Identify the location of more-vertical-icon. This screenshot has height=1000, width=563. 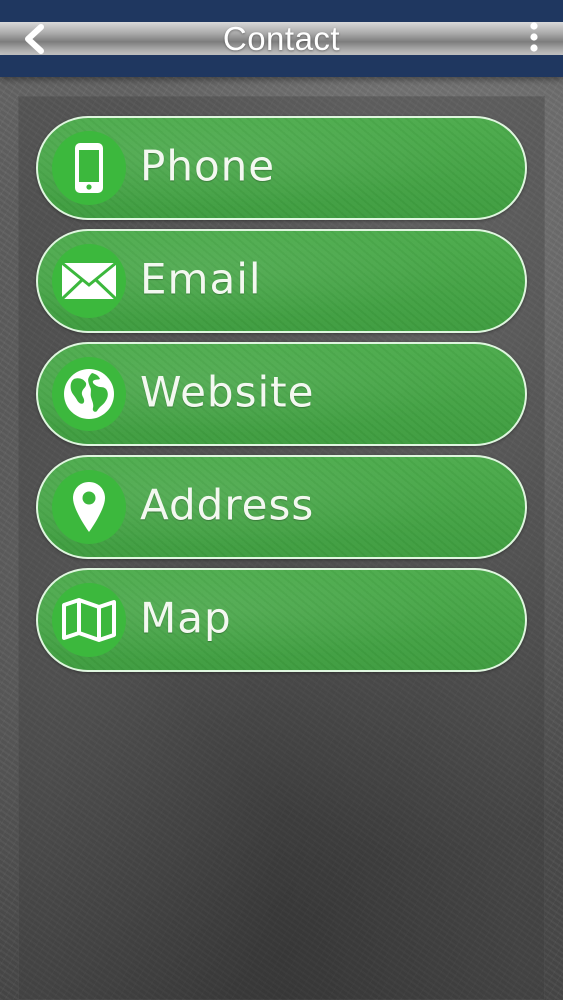
(534, 37).